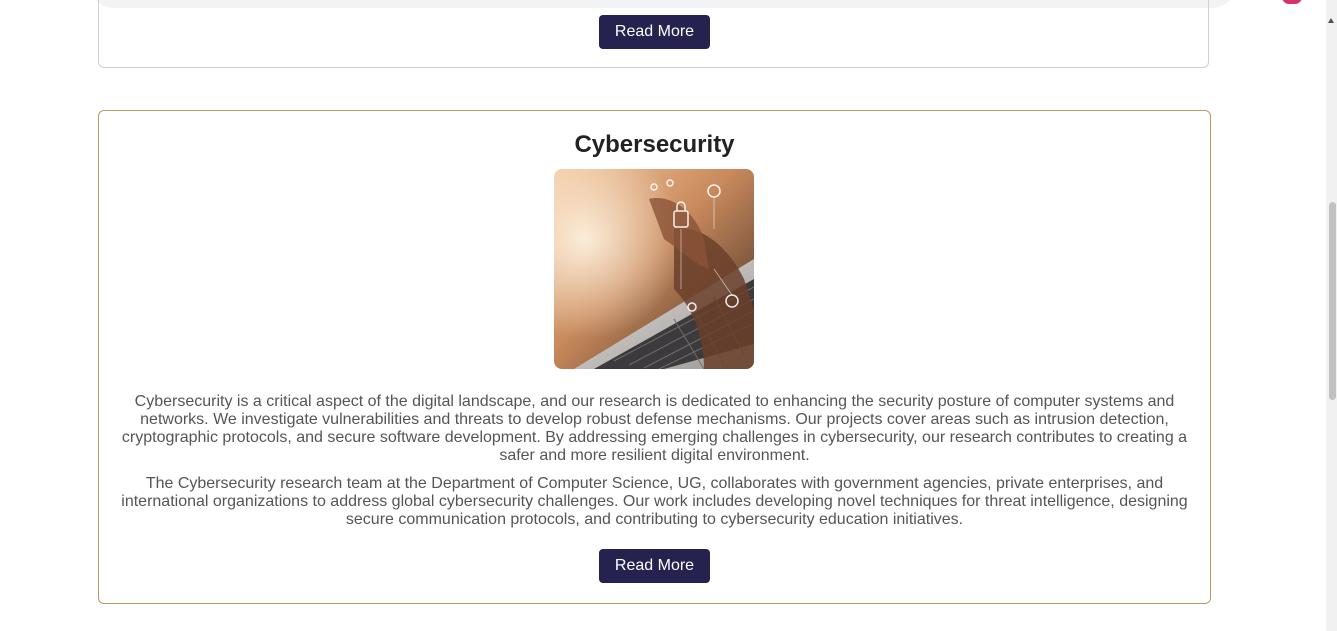 Image resolution: width=1337 pixels, height=631 pixels. Describe the element at coordinates (654, 566) in the screenshot. I see `read-more-button: Read More` at that location.